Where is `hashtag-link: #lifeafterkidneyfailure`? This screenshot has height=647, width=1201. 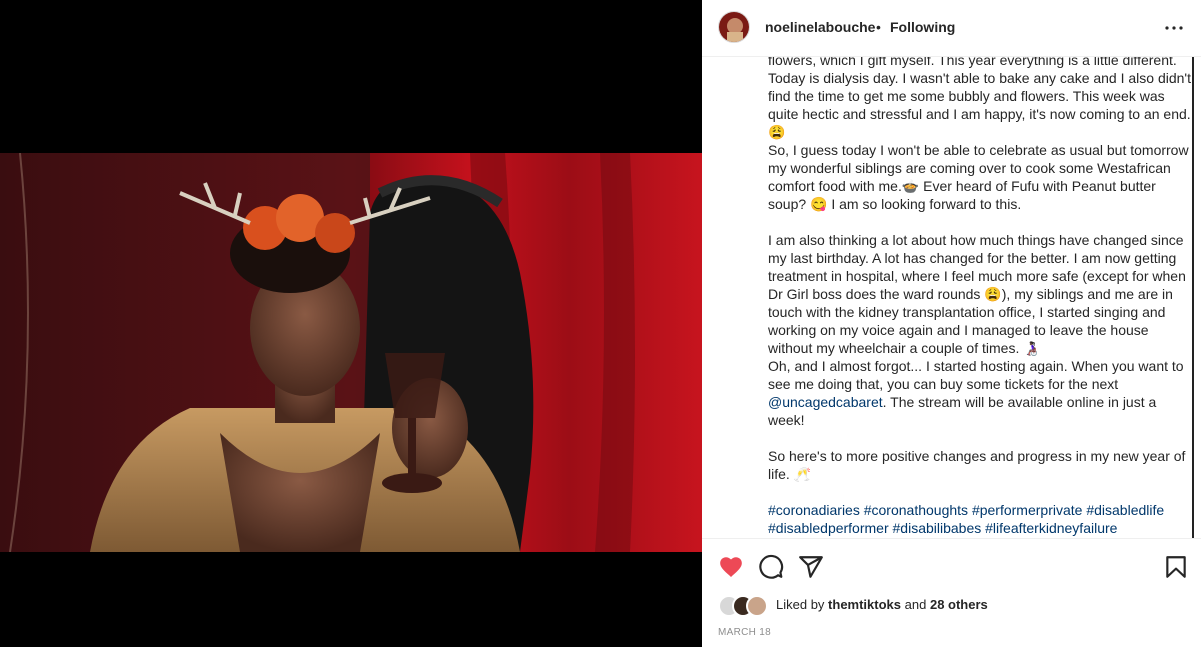 hashtag-link: #lifeafterkidneyfailure is located at coordinates (1051, 528).